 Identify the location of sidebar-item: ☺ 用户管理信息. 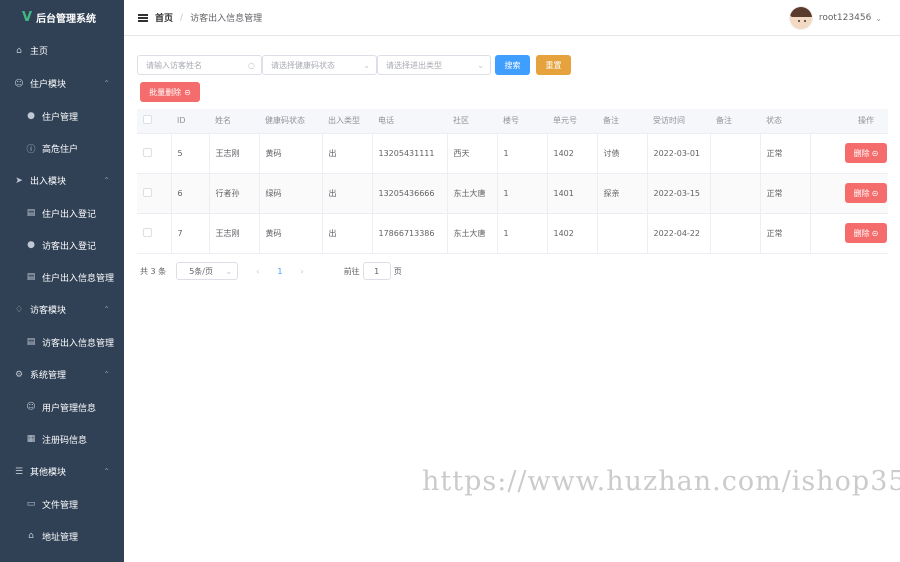
(62, 407).